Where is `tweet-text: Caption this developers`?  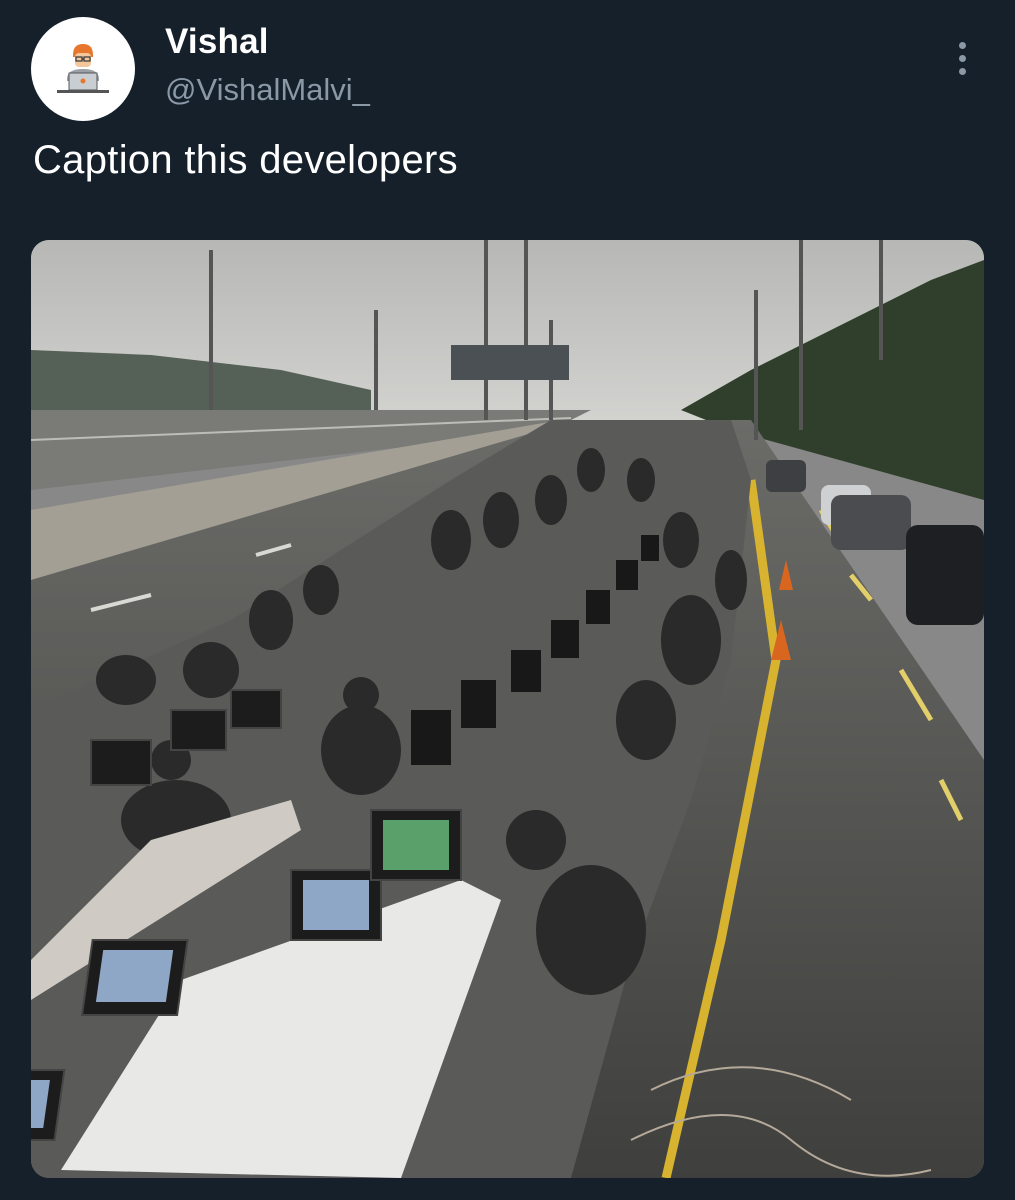 tweet-text: Caption this developers is located at coordinates (245, 160).